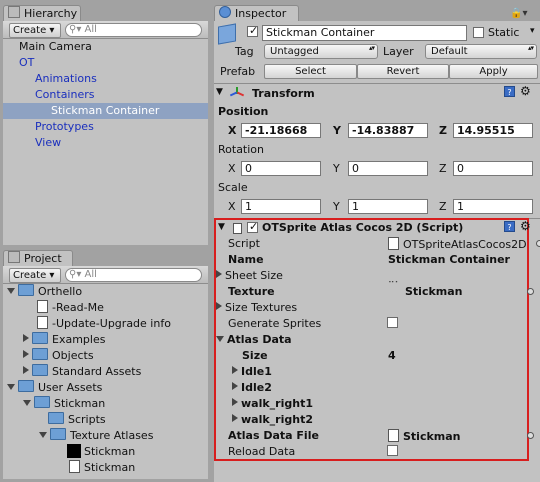 The width and height of the screenshot is (540, 482). What do you see at coordinates (481, 51) in the screenshot?
I see `layer-dropdown: Default` at bounding box center [481, 51].